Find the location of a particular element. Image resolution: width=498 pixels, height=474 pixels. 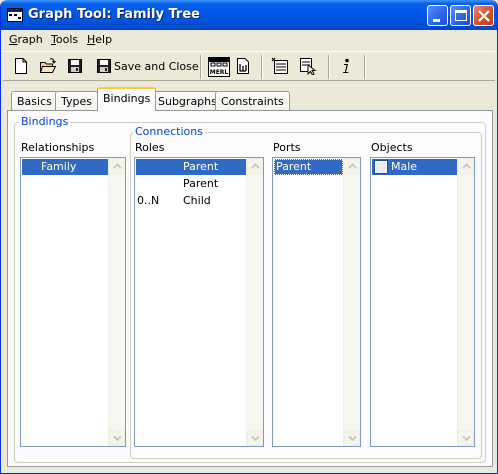

info-button is located at coordinates (346, 67).